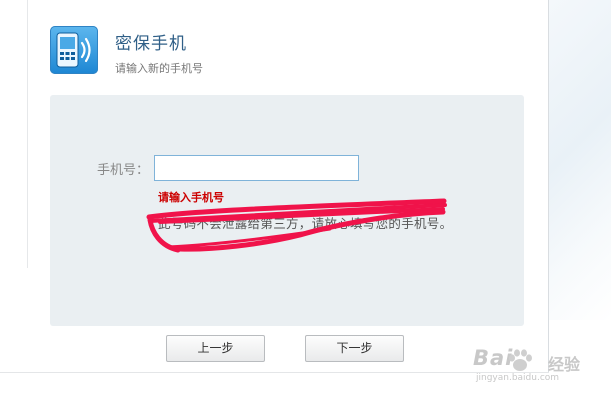  Describe the element at coordinates (274, 372) in the screenshot. I see `panel-bottom-border` at that location.